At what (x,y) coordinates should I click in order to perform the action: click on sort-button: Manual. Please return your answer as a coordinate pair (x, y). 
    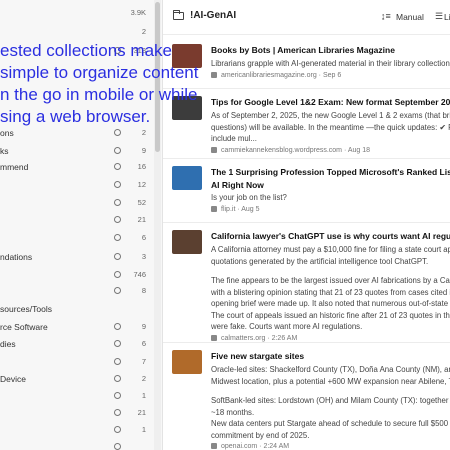
    Looking at the image, I should click on (410, 17).